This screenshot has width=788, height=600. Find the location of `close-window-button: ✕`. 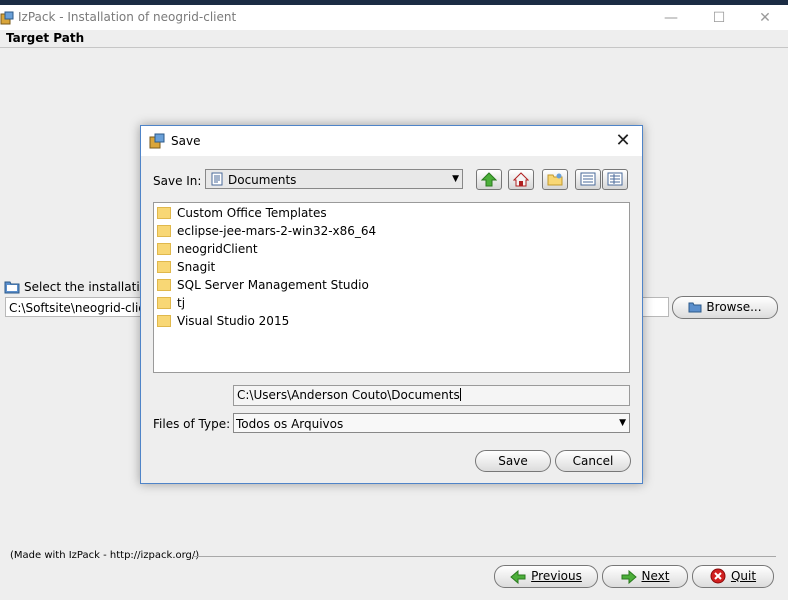

close-window-button: ✕ is located at coordinates (765, 18).